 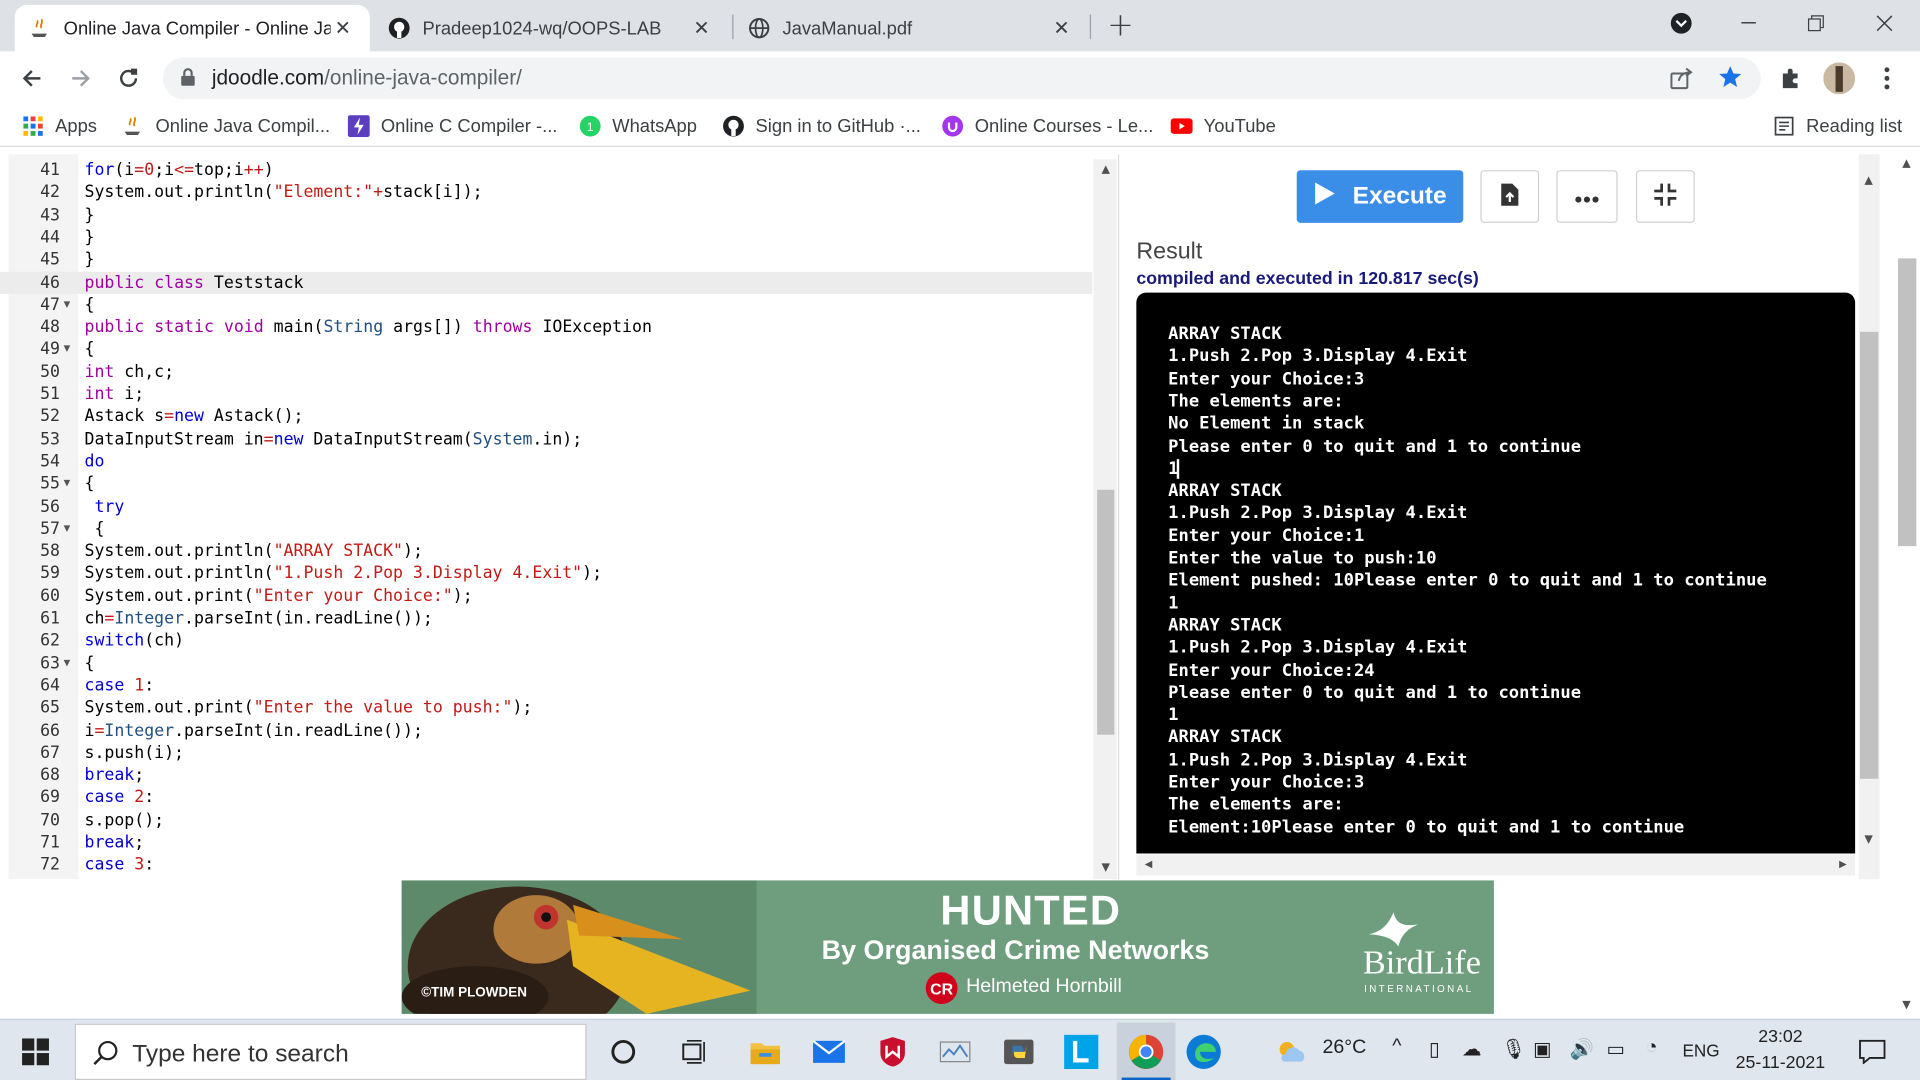 What do you see at coordinates (1839, 78) in the screenshot?
I see `profile-avatar` at bounding box center [1839, 78].